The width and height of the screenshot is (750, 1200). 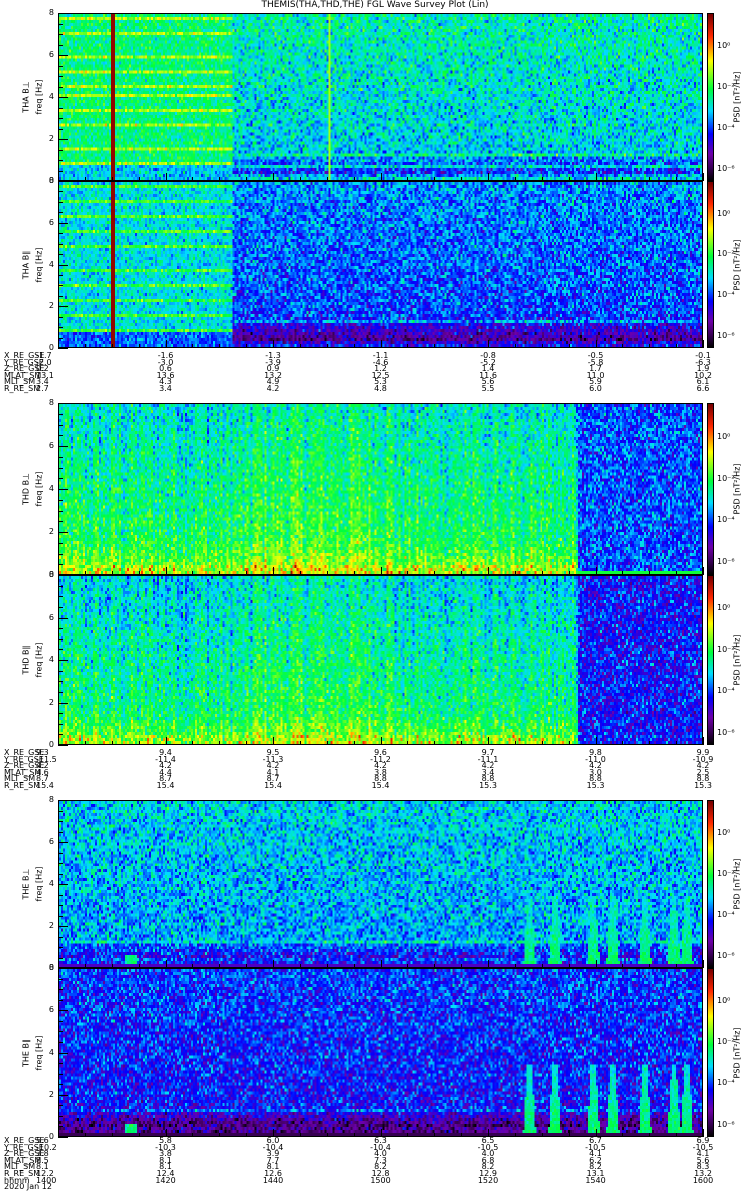 What do you see at coordinates (703, 1180) in the screenshot?
I see `ephemeris-value: 1600` at bounding box center [703, 1180].